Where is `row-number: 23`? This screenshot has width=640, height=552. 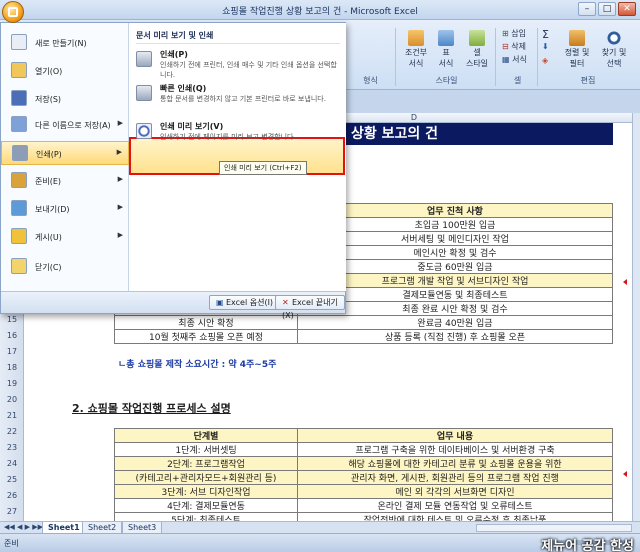
row-number: 23 is located at coordinates (12, 447).